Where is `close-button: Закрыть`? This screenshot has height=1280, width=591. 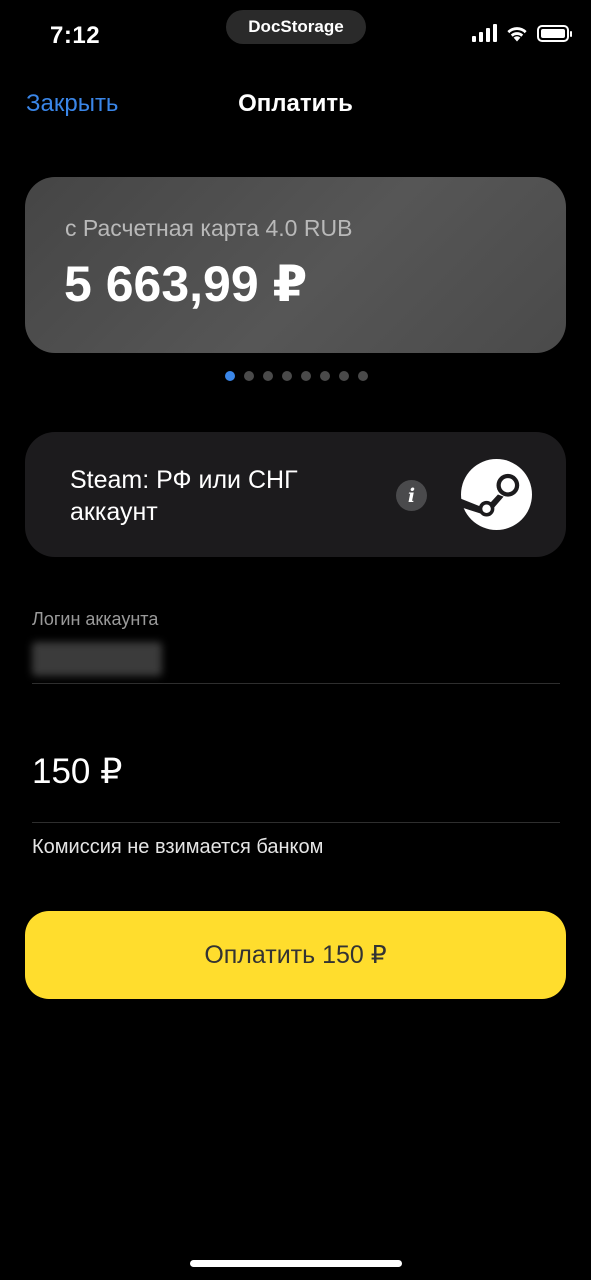 close-button: Закрыть is located at coordinates (72, 104).